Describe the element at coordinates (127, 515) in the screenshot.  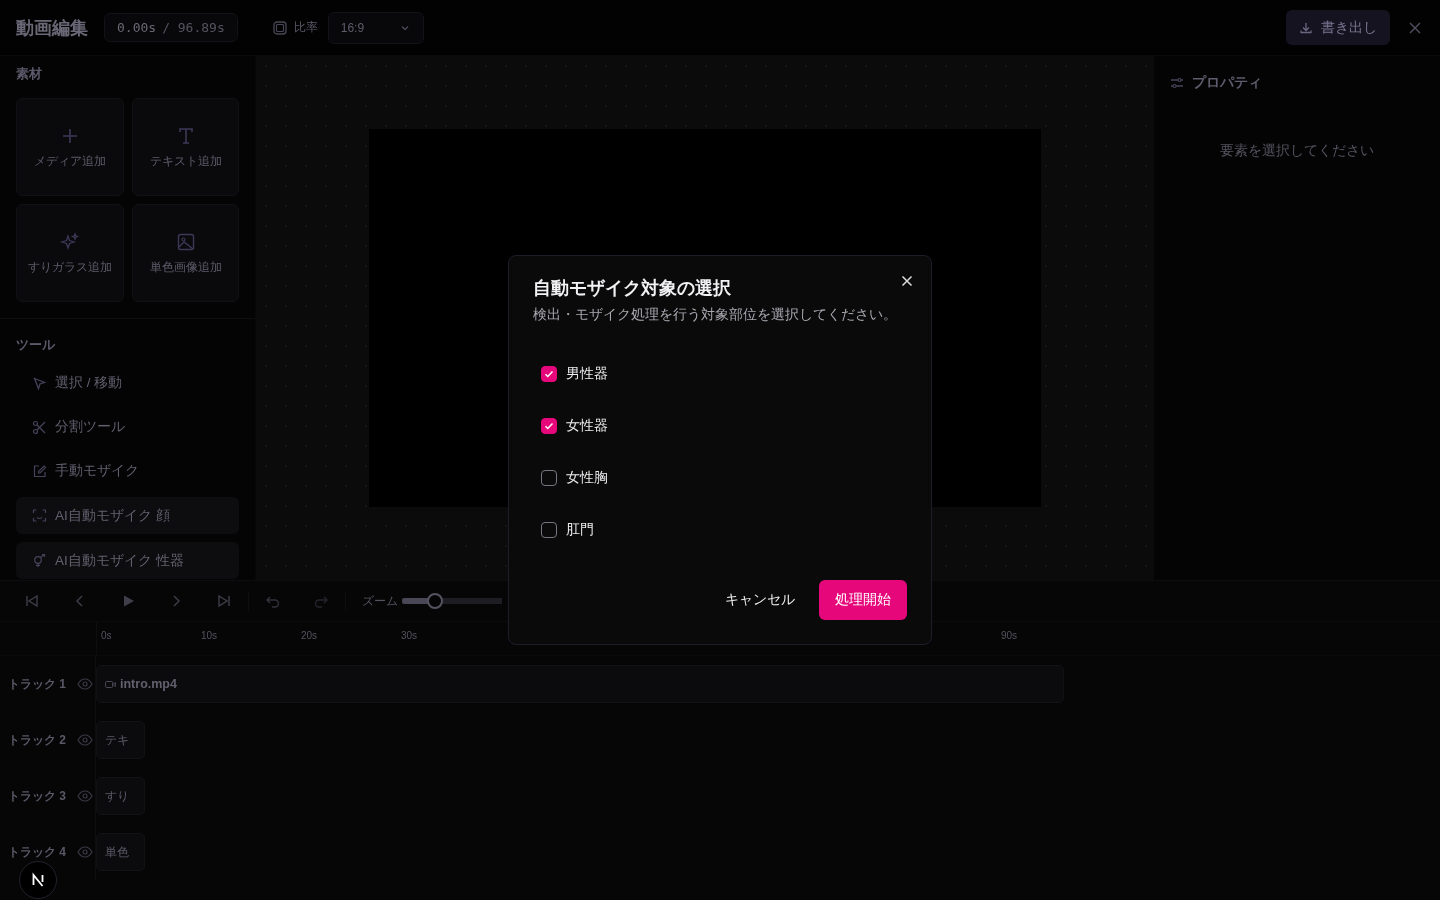
I see `tool-item: AI自動モザイク 顔` at that location.